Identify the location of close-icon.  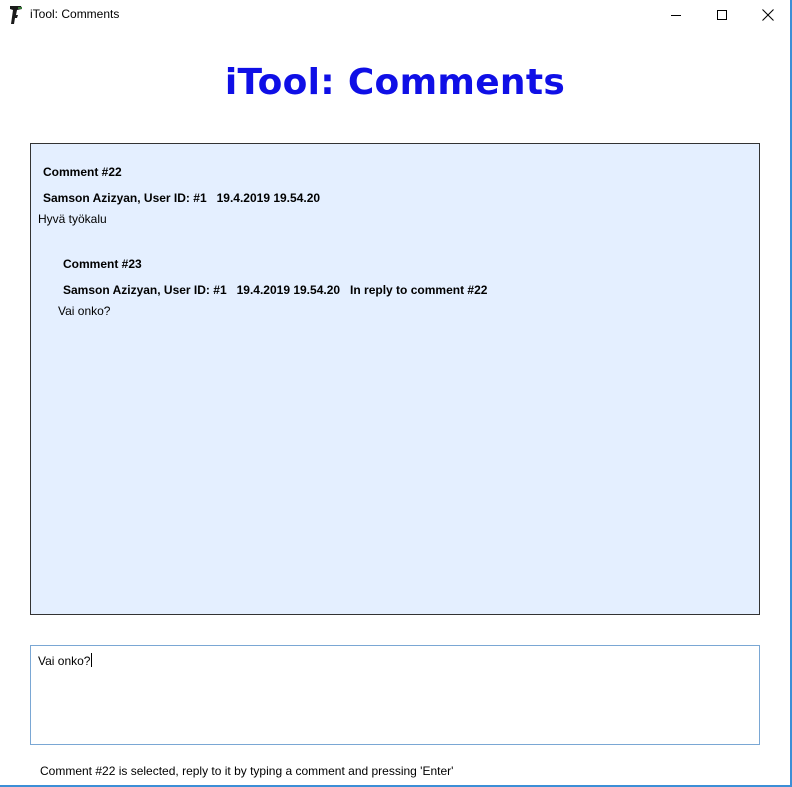
(768, 15).